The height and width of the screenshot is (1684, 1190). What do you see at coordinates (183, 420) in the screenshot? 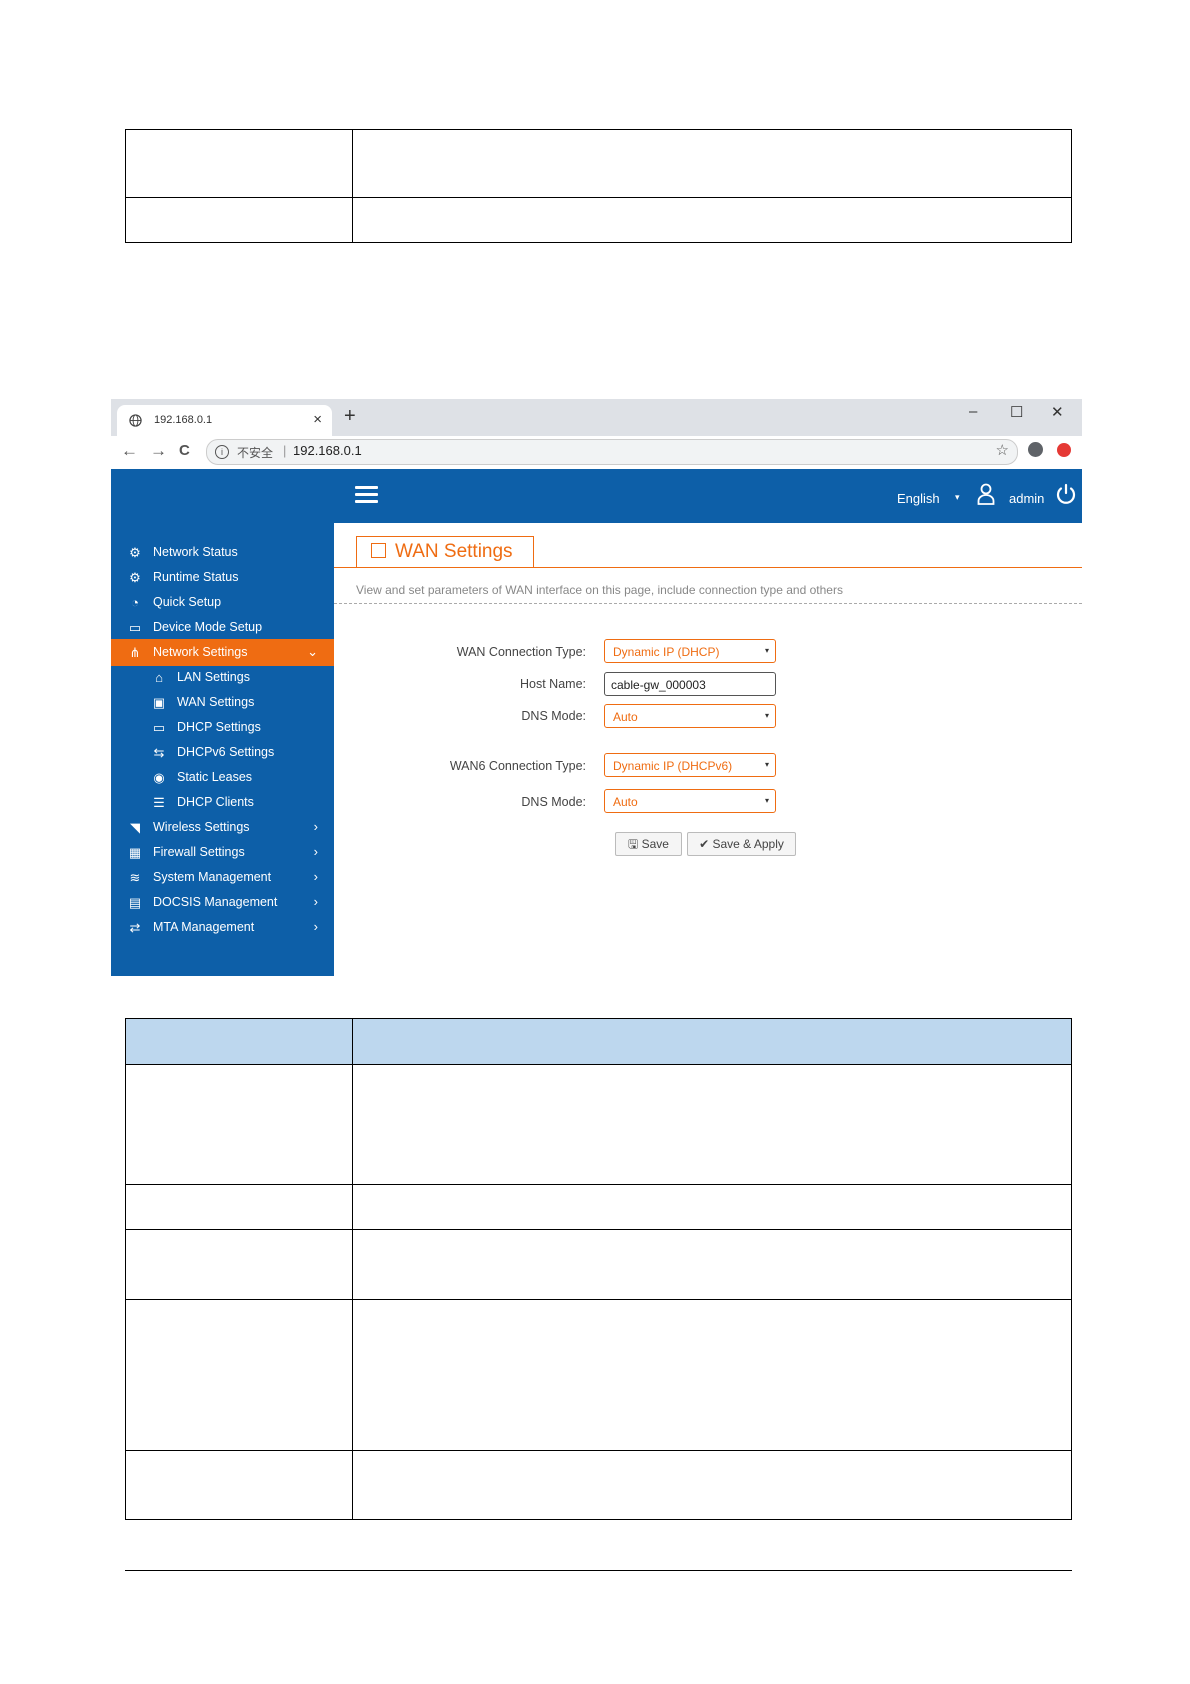
I see `tab-title: 192.168.0.1` at bounding box center [183, 420].